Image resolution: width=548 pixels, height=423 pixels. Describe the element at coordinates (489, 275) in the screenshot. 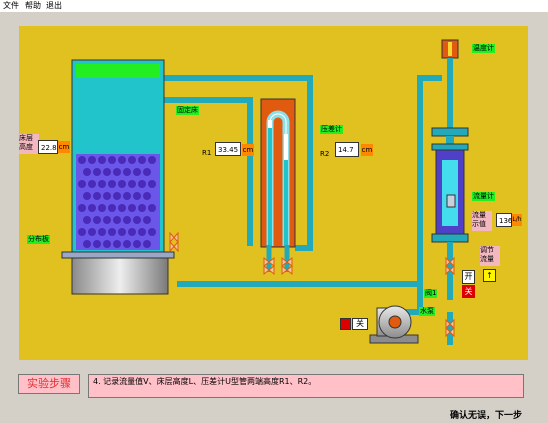

I see `adjust-flow-button: ↑` at that location.